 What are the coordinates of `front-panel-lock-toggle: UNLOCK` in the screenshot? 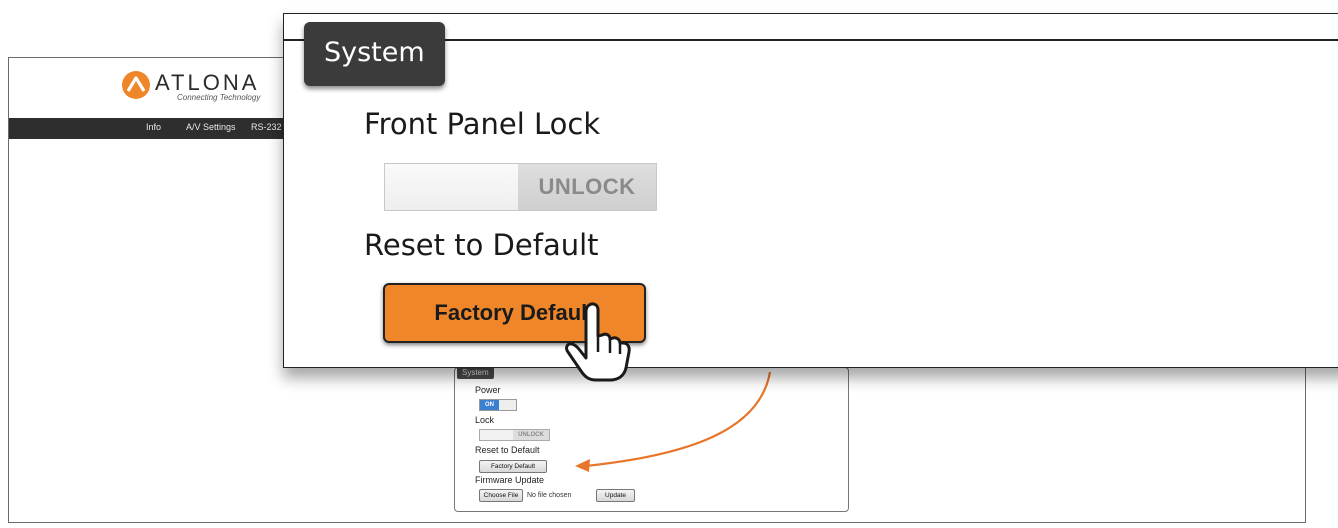 It's located at (520, 187).